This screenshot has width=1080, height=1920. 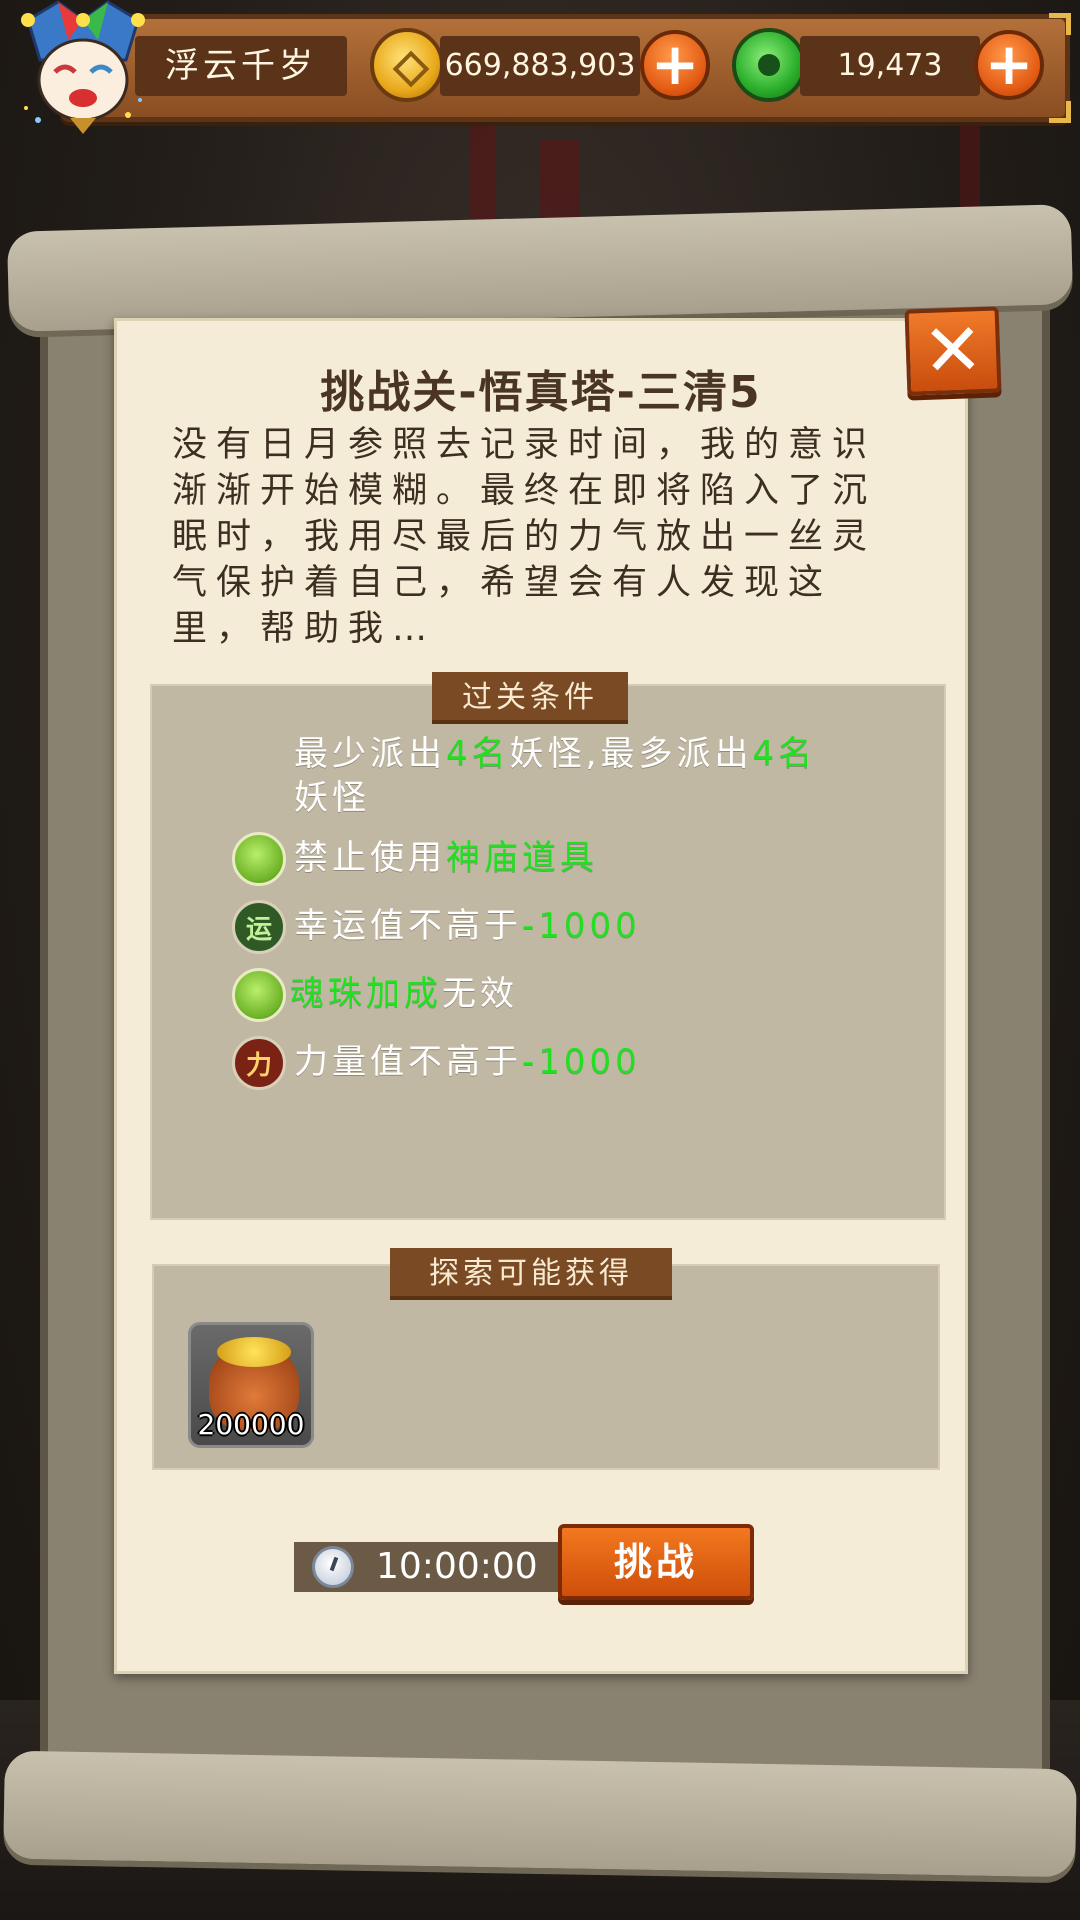 What do you see at coordinates (522, 858) in the screenshot?
I see `condition-value: 神庙道具` at bounding box center [522, 858].